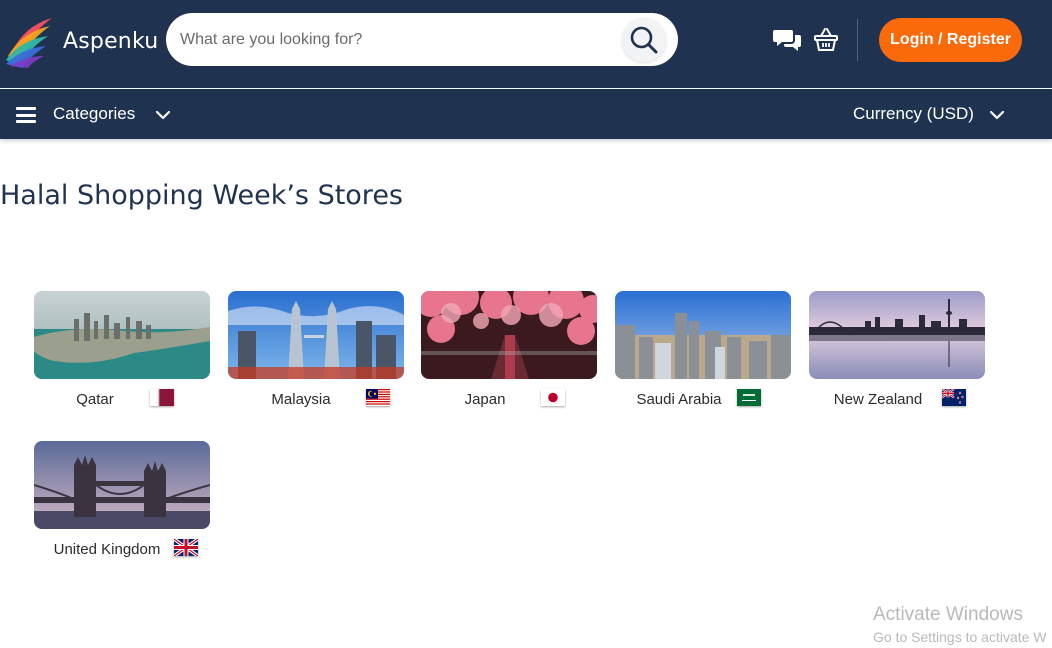  What do you see at coordinates (95, 400) in the screenshot?
I see `store-name: Qatar` at bounding box center [95, 400].